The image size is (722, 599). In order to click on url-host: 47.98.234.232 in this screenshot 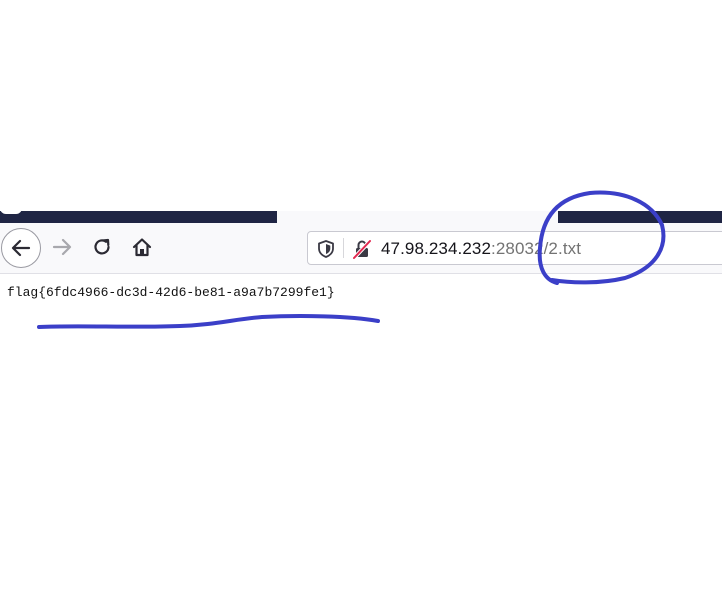, I will do `click(436, 248)`.